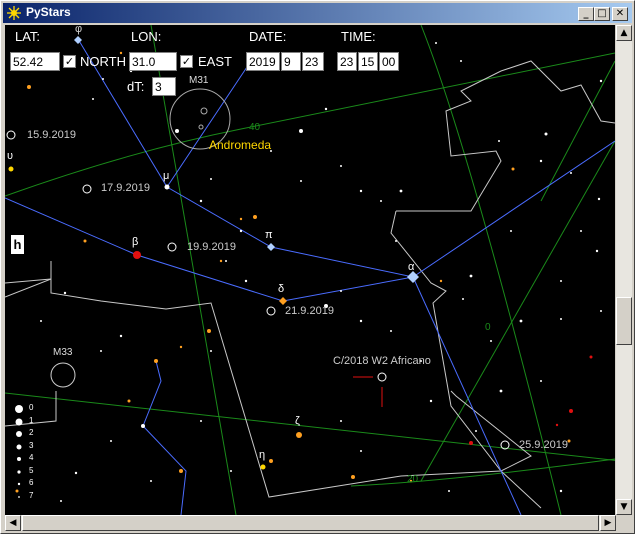  I want to click on date-month-input, so click(291, 61).